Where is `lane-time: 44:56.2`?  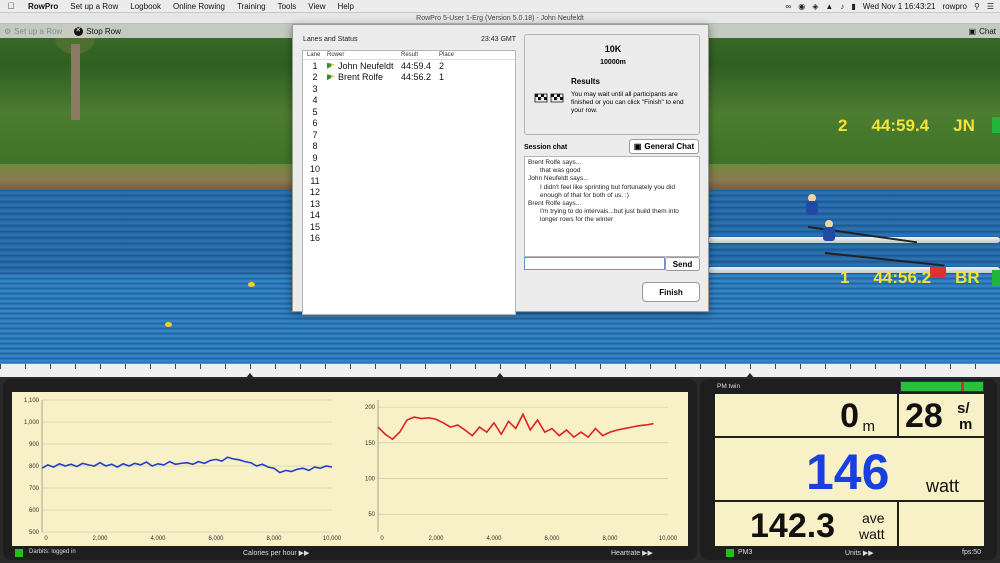
lane-time: 44:56.2 is located at coordinates (902, 277).